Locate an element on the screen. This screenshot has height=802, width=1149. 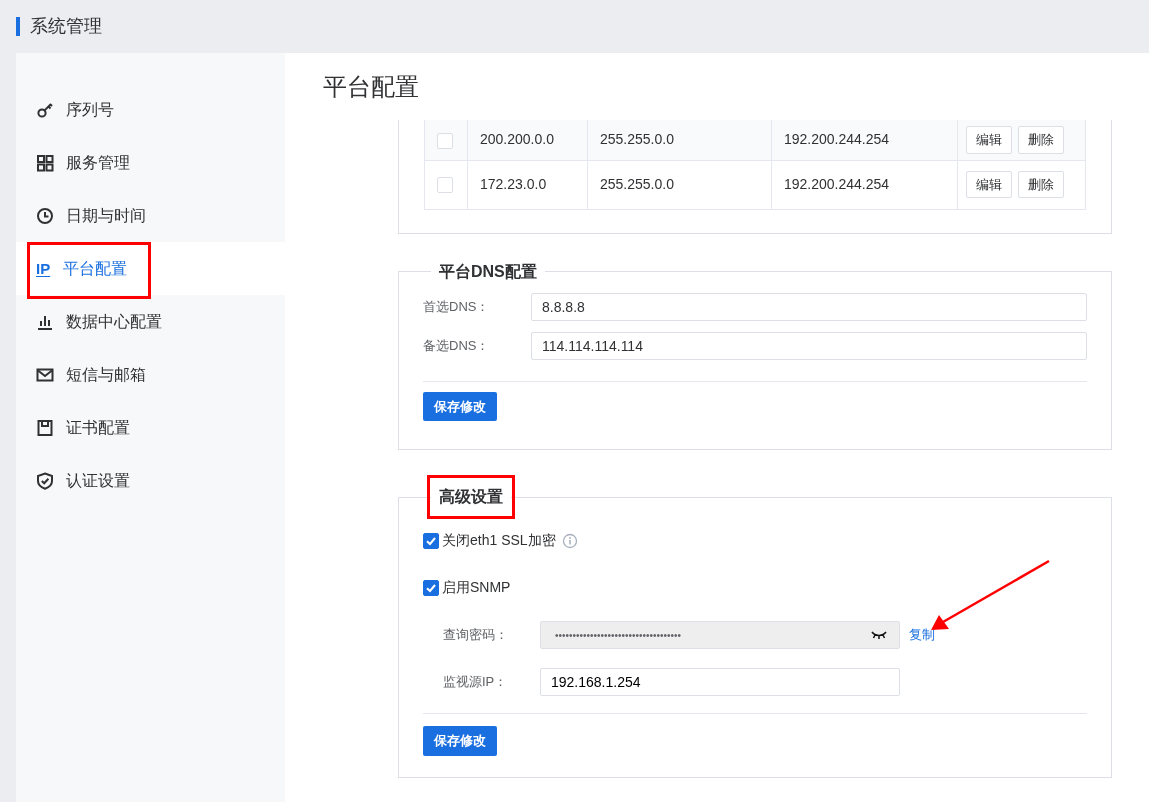
page-title: 平台配置 is located at coordinates (371, 86).